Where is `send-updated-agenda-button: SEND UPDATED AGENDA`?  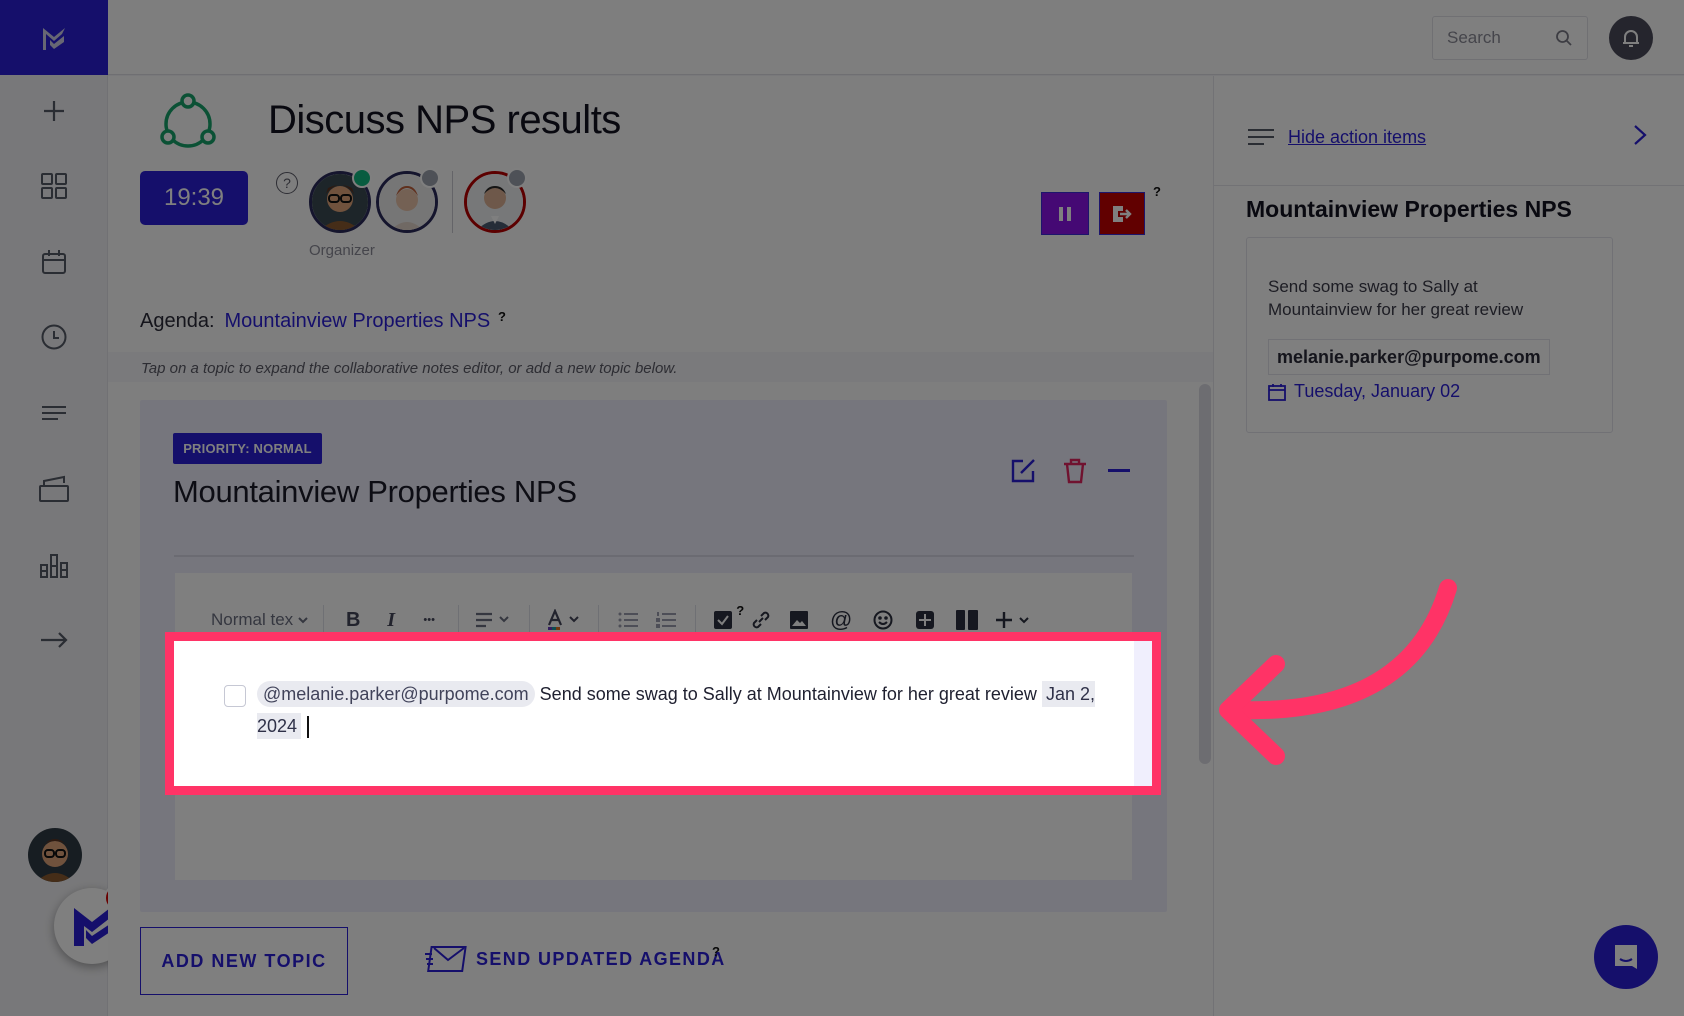
send-updated-agenda-button: SEND UPDATED AGENDA is located at coordinates (575, 959).